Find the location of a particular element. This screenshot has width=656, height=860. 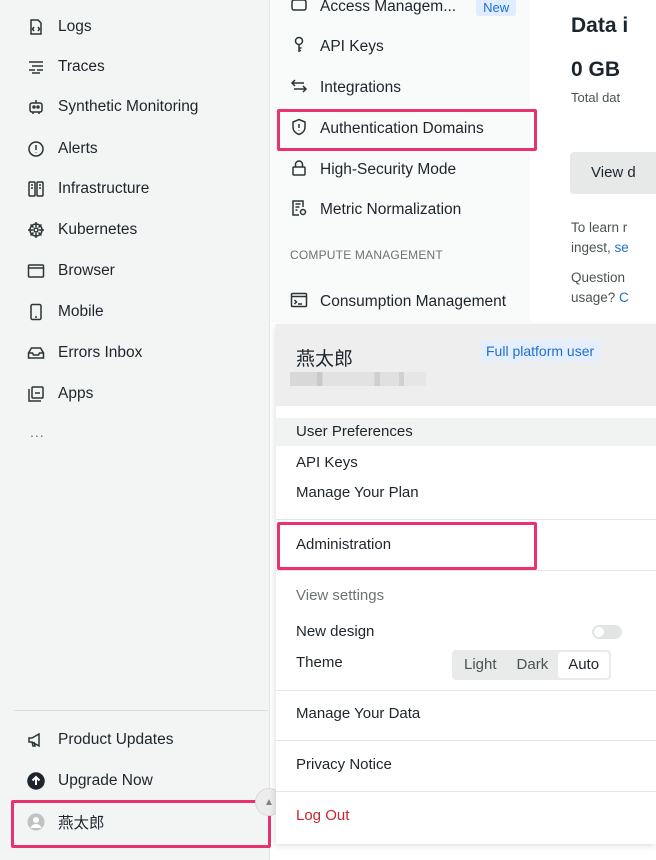

nav-item-synthetic-monitoring: Synthetic Monitoring is located at coordinates (112, 107).